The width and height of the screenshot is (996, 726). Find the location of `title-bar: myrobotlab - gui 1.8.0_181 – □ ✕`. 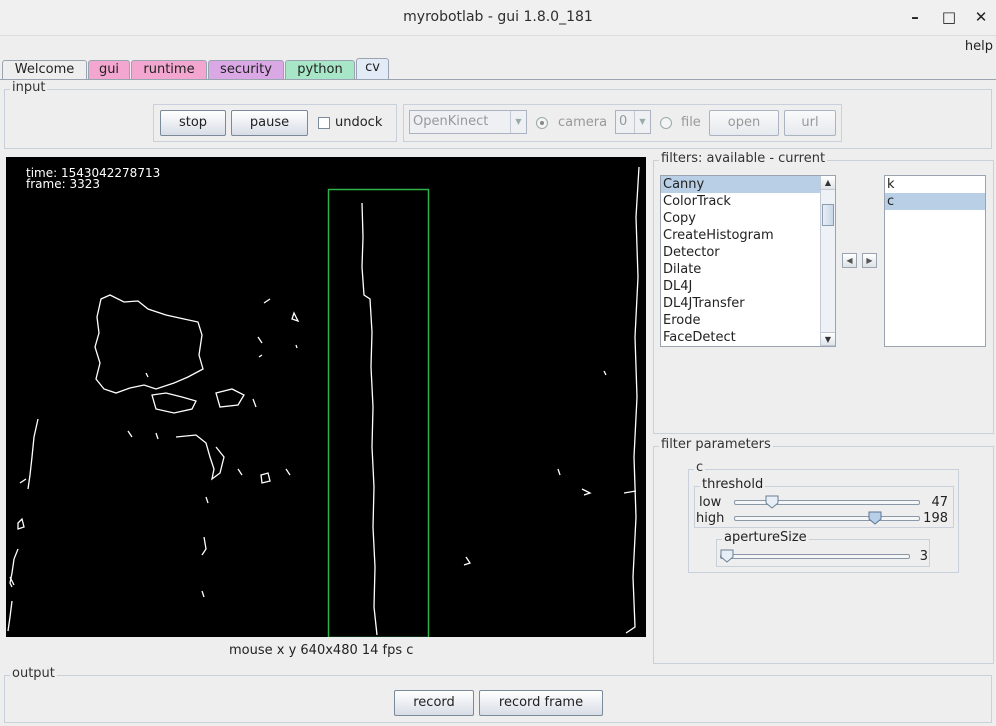

title-bar: myrobotlab - gui 1.8.0_181 – □ ✕ is located at coordinates (498, 18).